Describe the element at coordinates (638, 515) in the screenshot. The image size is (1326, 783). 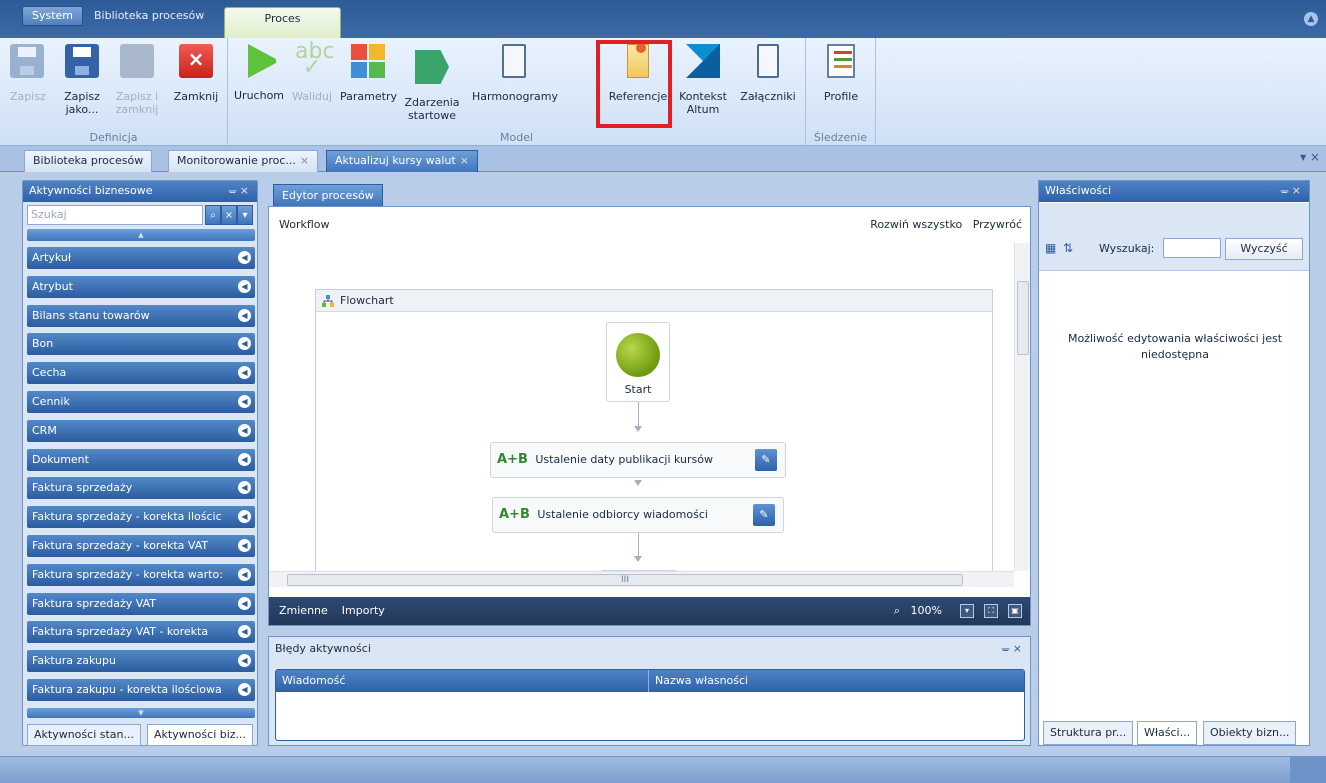
I see `activity-node: A+B Ustalenie odbiorcy wiadomości ✎` at that location.